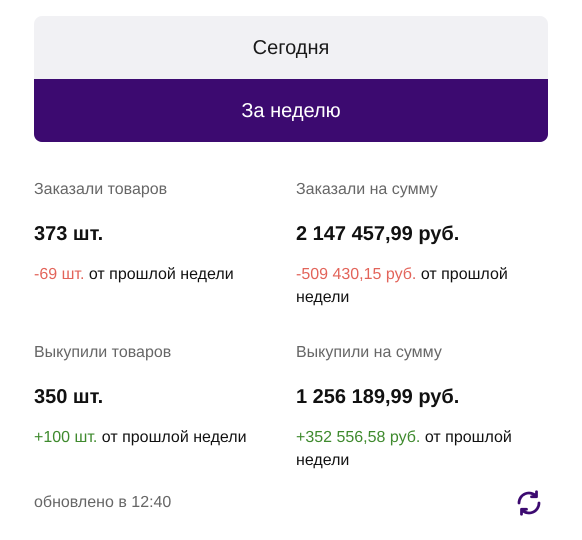 The width and height of the screenshot is (582, 540). What do you see at coordinates (69, 234) in the screenshot?
I see `stat-value: 373 шт.` at bounding box center [69, 234].